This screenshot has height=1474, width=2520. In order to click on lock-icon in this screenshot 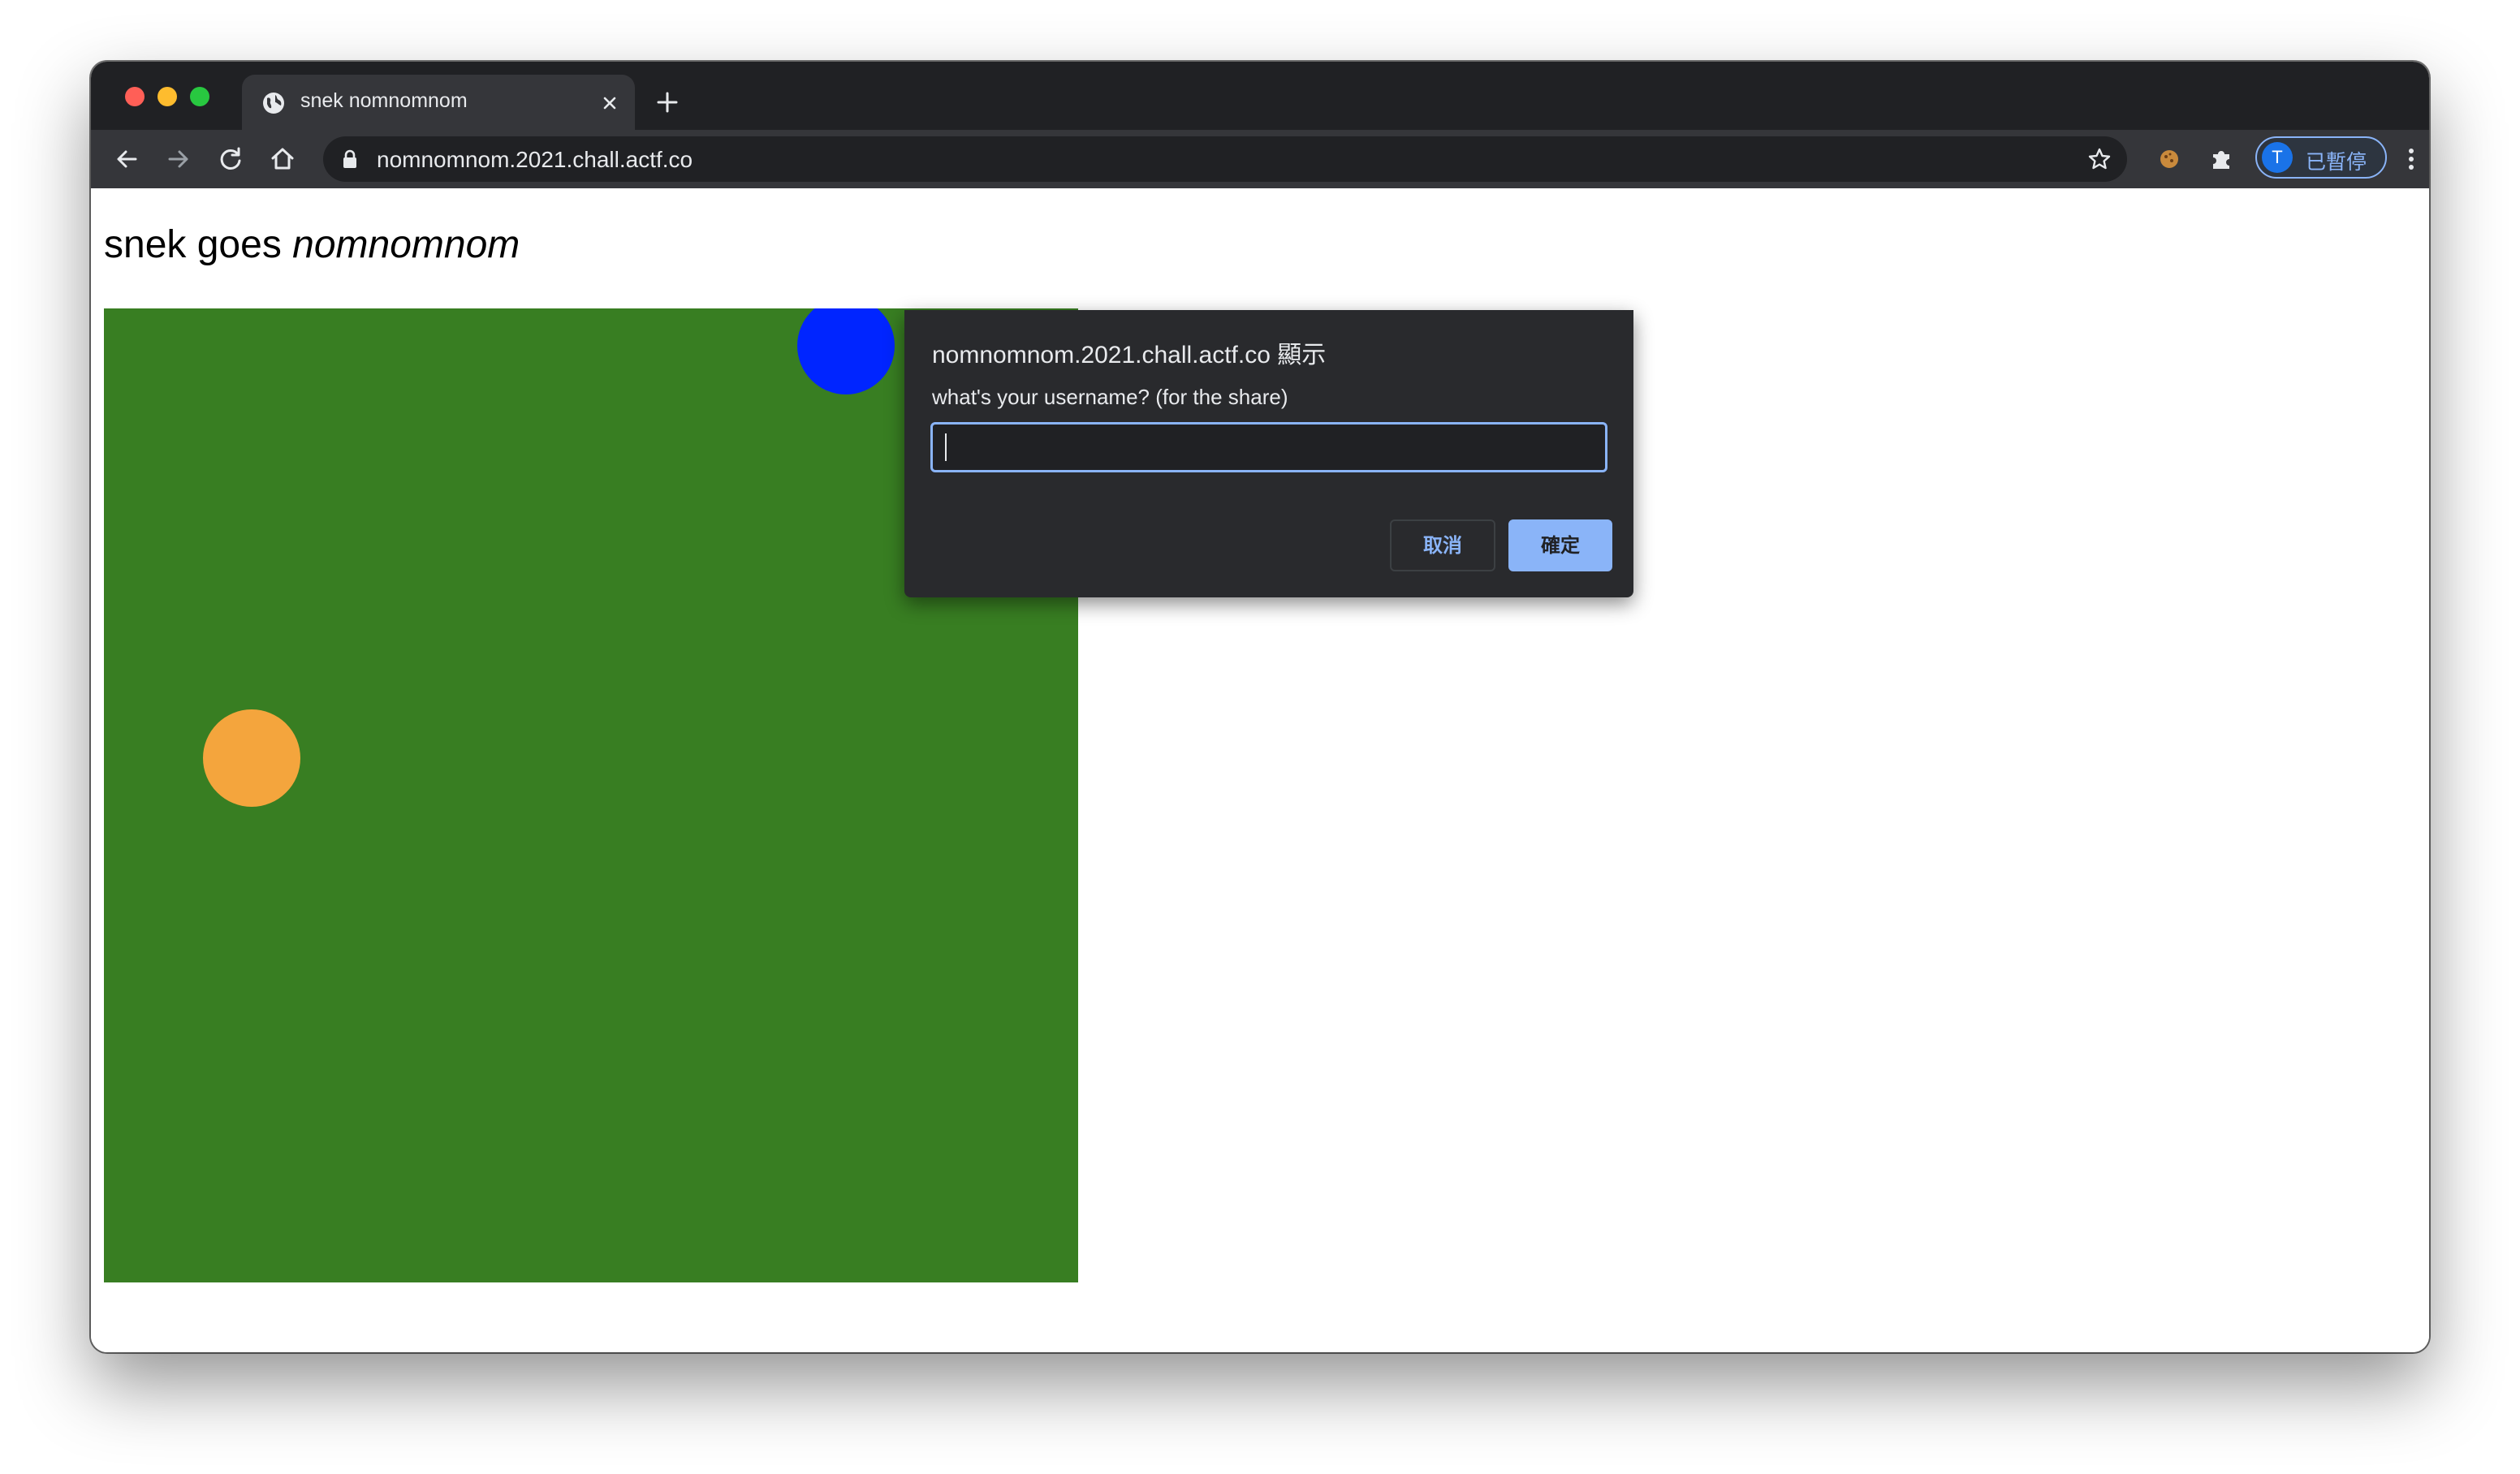, I will do `click(350, 159)`.